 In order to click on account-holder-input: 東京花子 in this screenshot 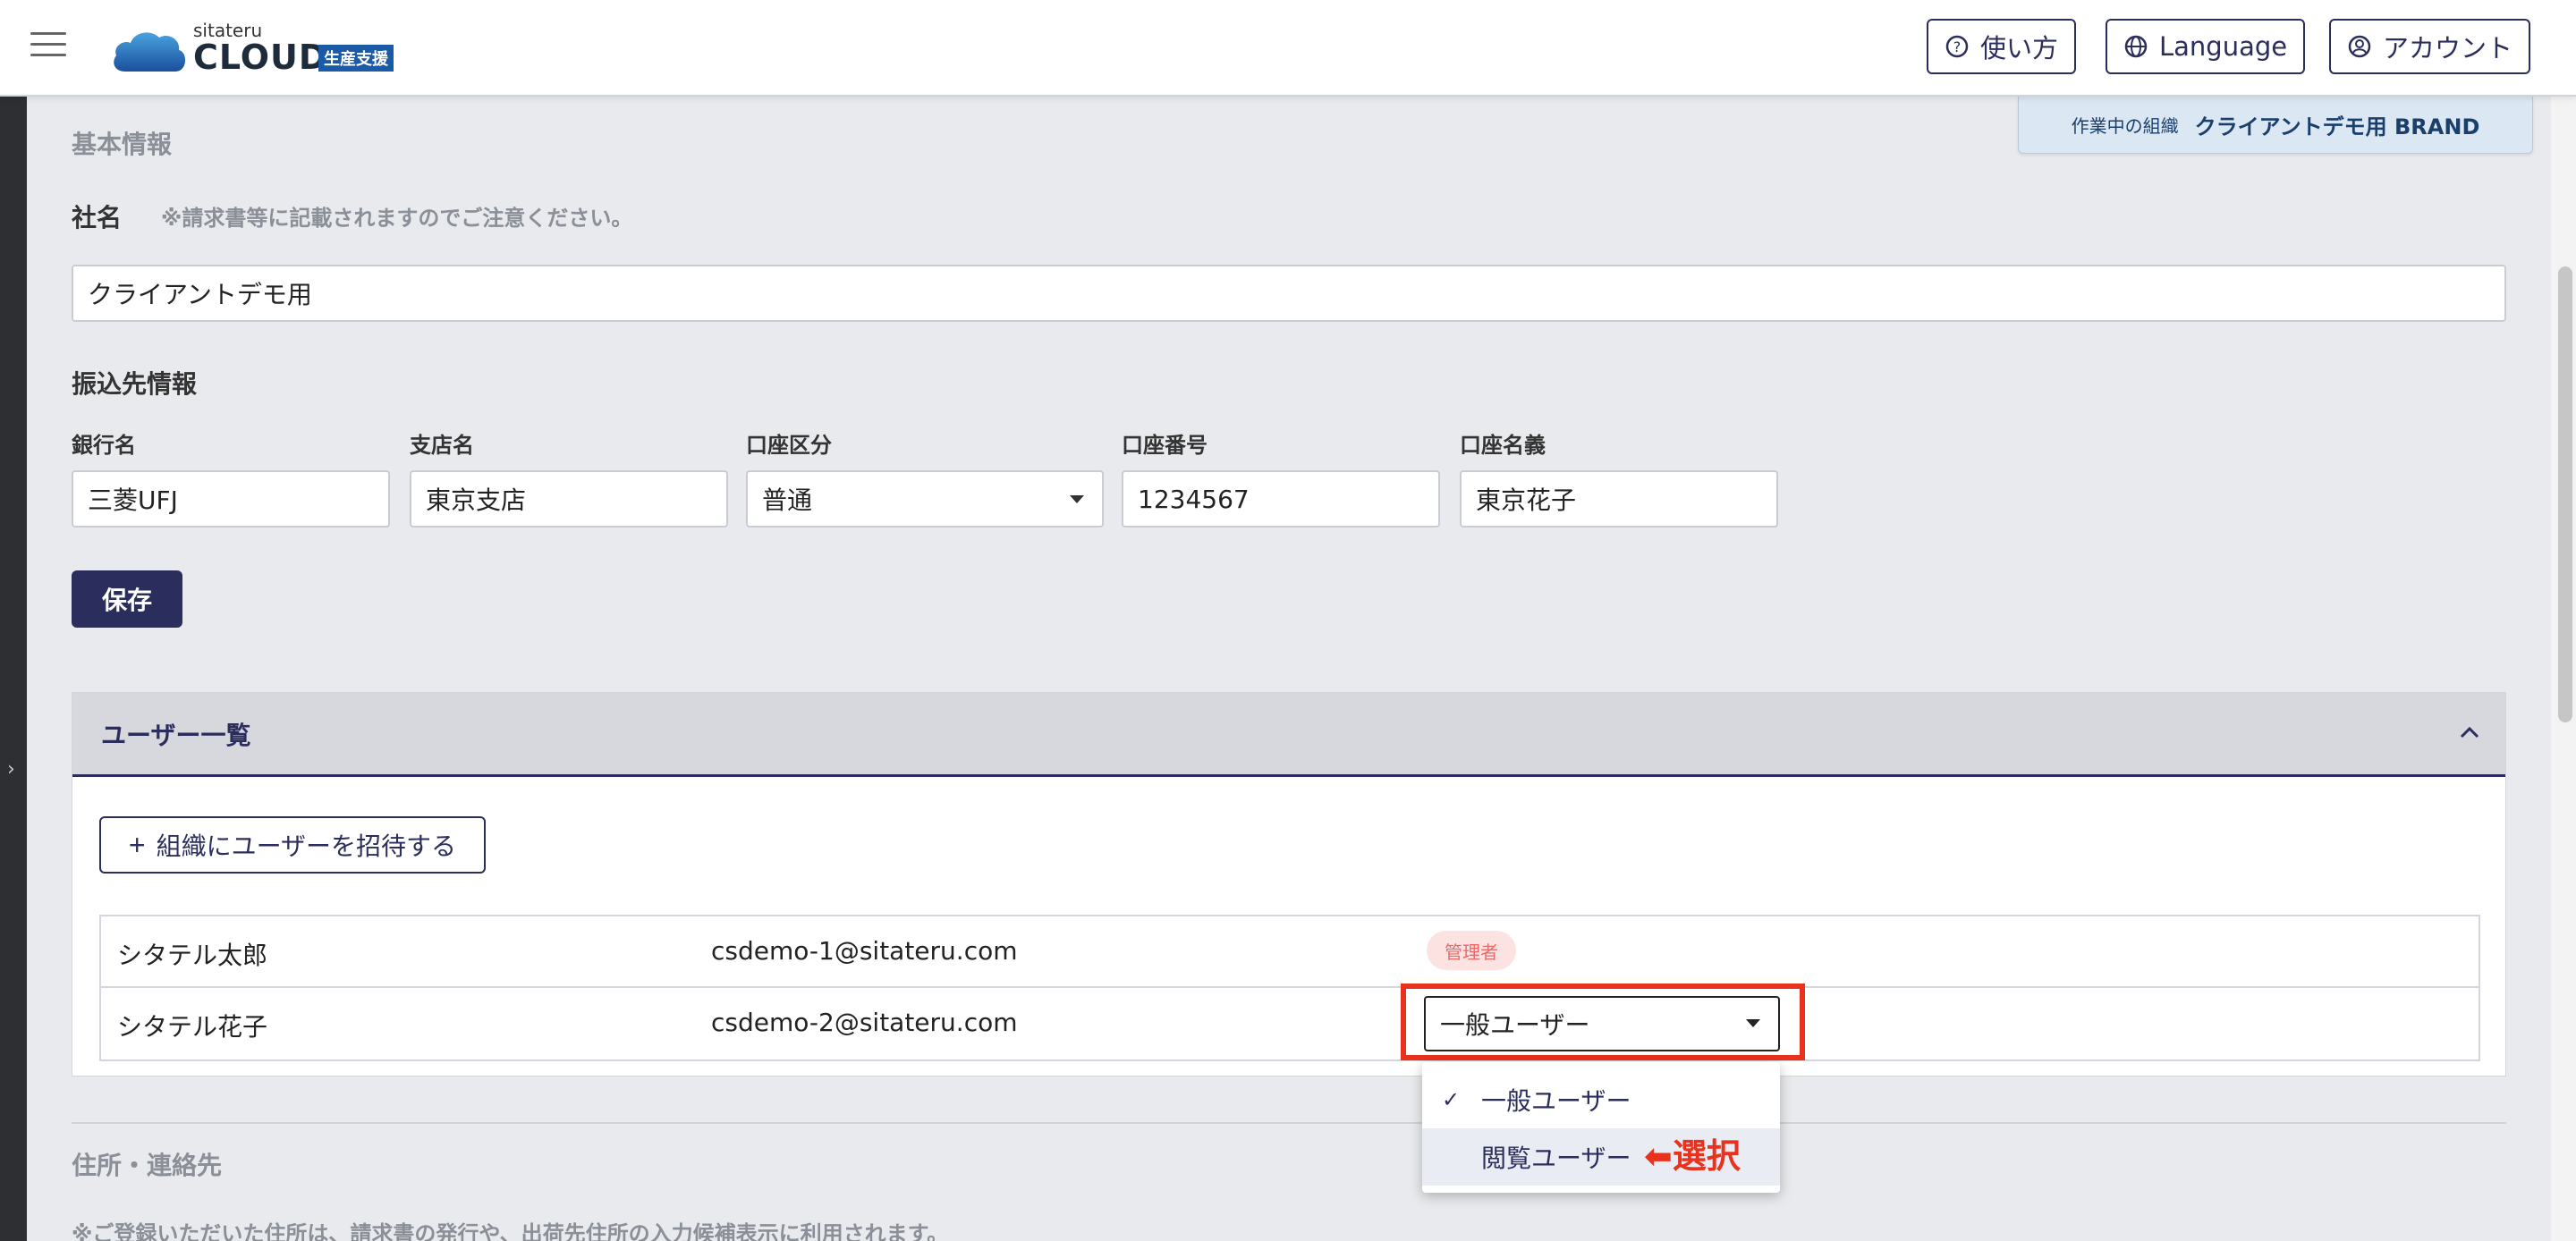, I will do `click(1619, 499)`.